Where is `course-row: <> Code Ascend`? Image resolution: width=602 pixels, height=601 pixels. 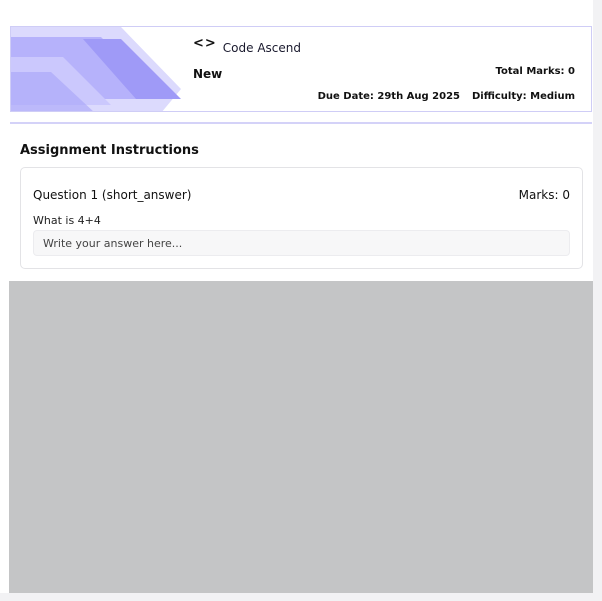
course-row: <> Code Ascend is located at coordinates (247, 45).